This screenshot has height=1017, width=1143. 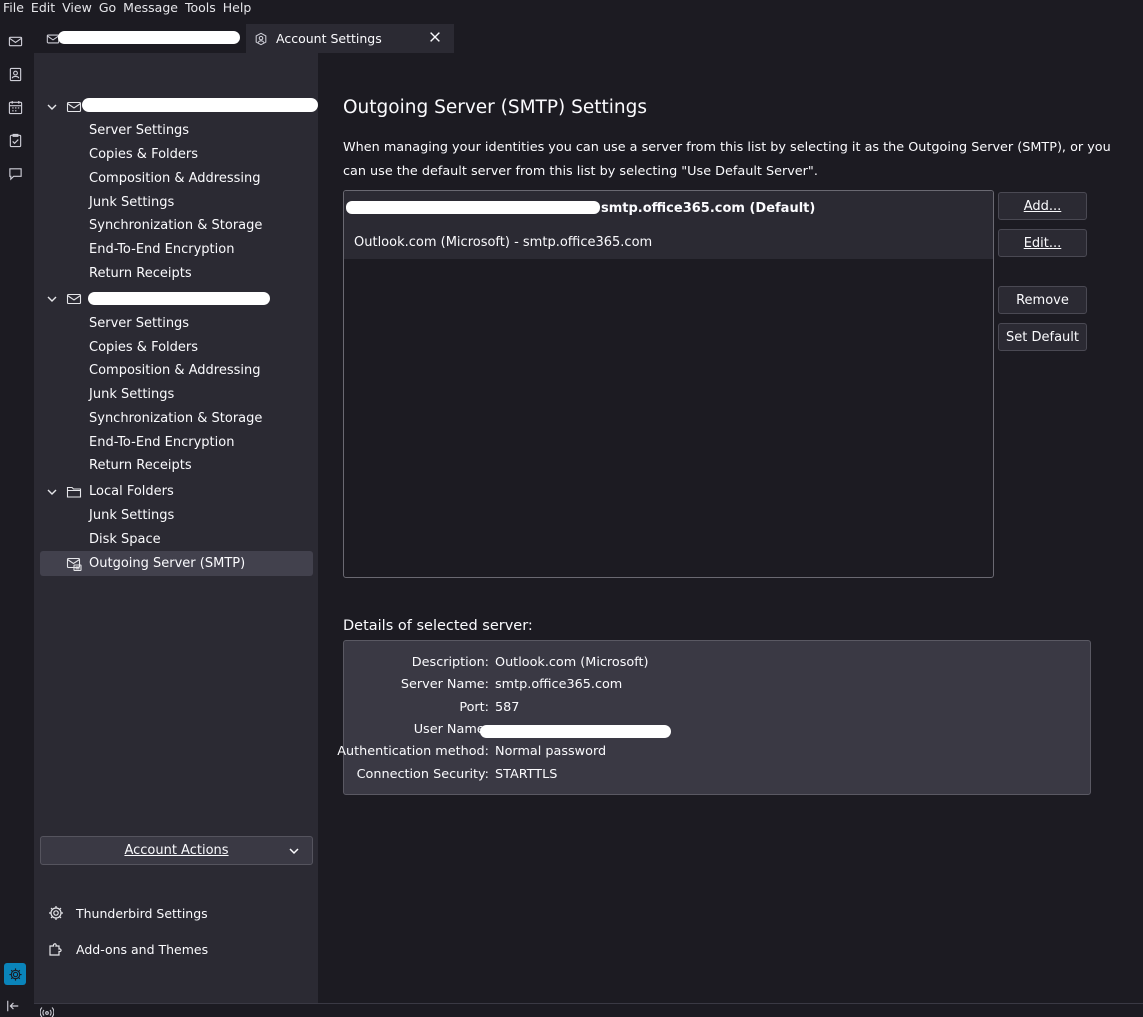 I want to click on detail-value: Outlook.com (Microsoft), so click(x=572, y=662).